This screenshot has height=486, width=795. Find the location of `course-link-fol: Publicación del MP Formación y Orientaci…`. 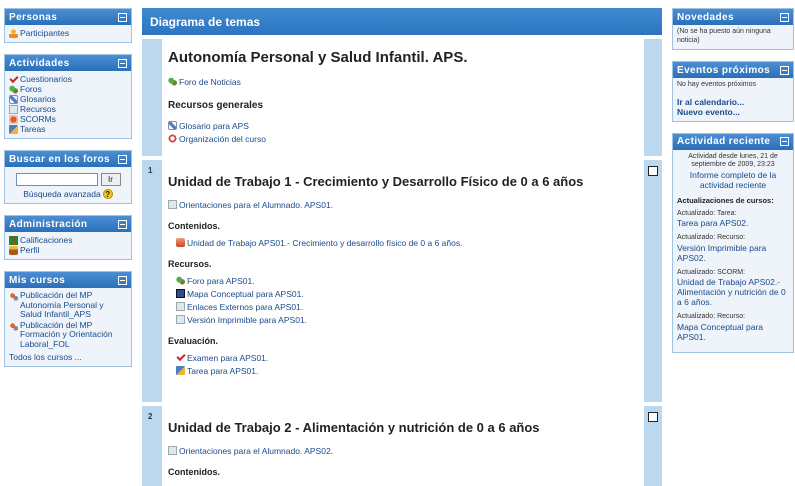

course-link-fol: Publicación del MP Formación y Orientaci… is located at coordinates (68, 334).